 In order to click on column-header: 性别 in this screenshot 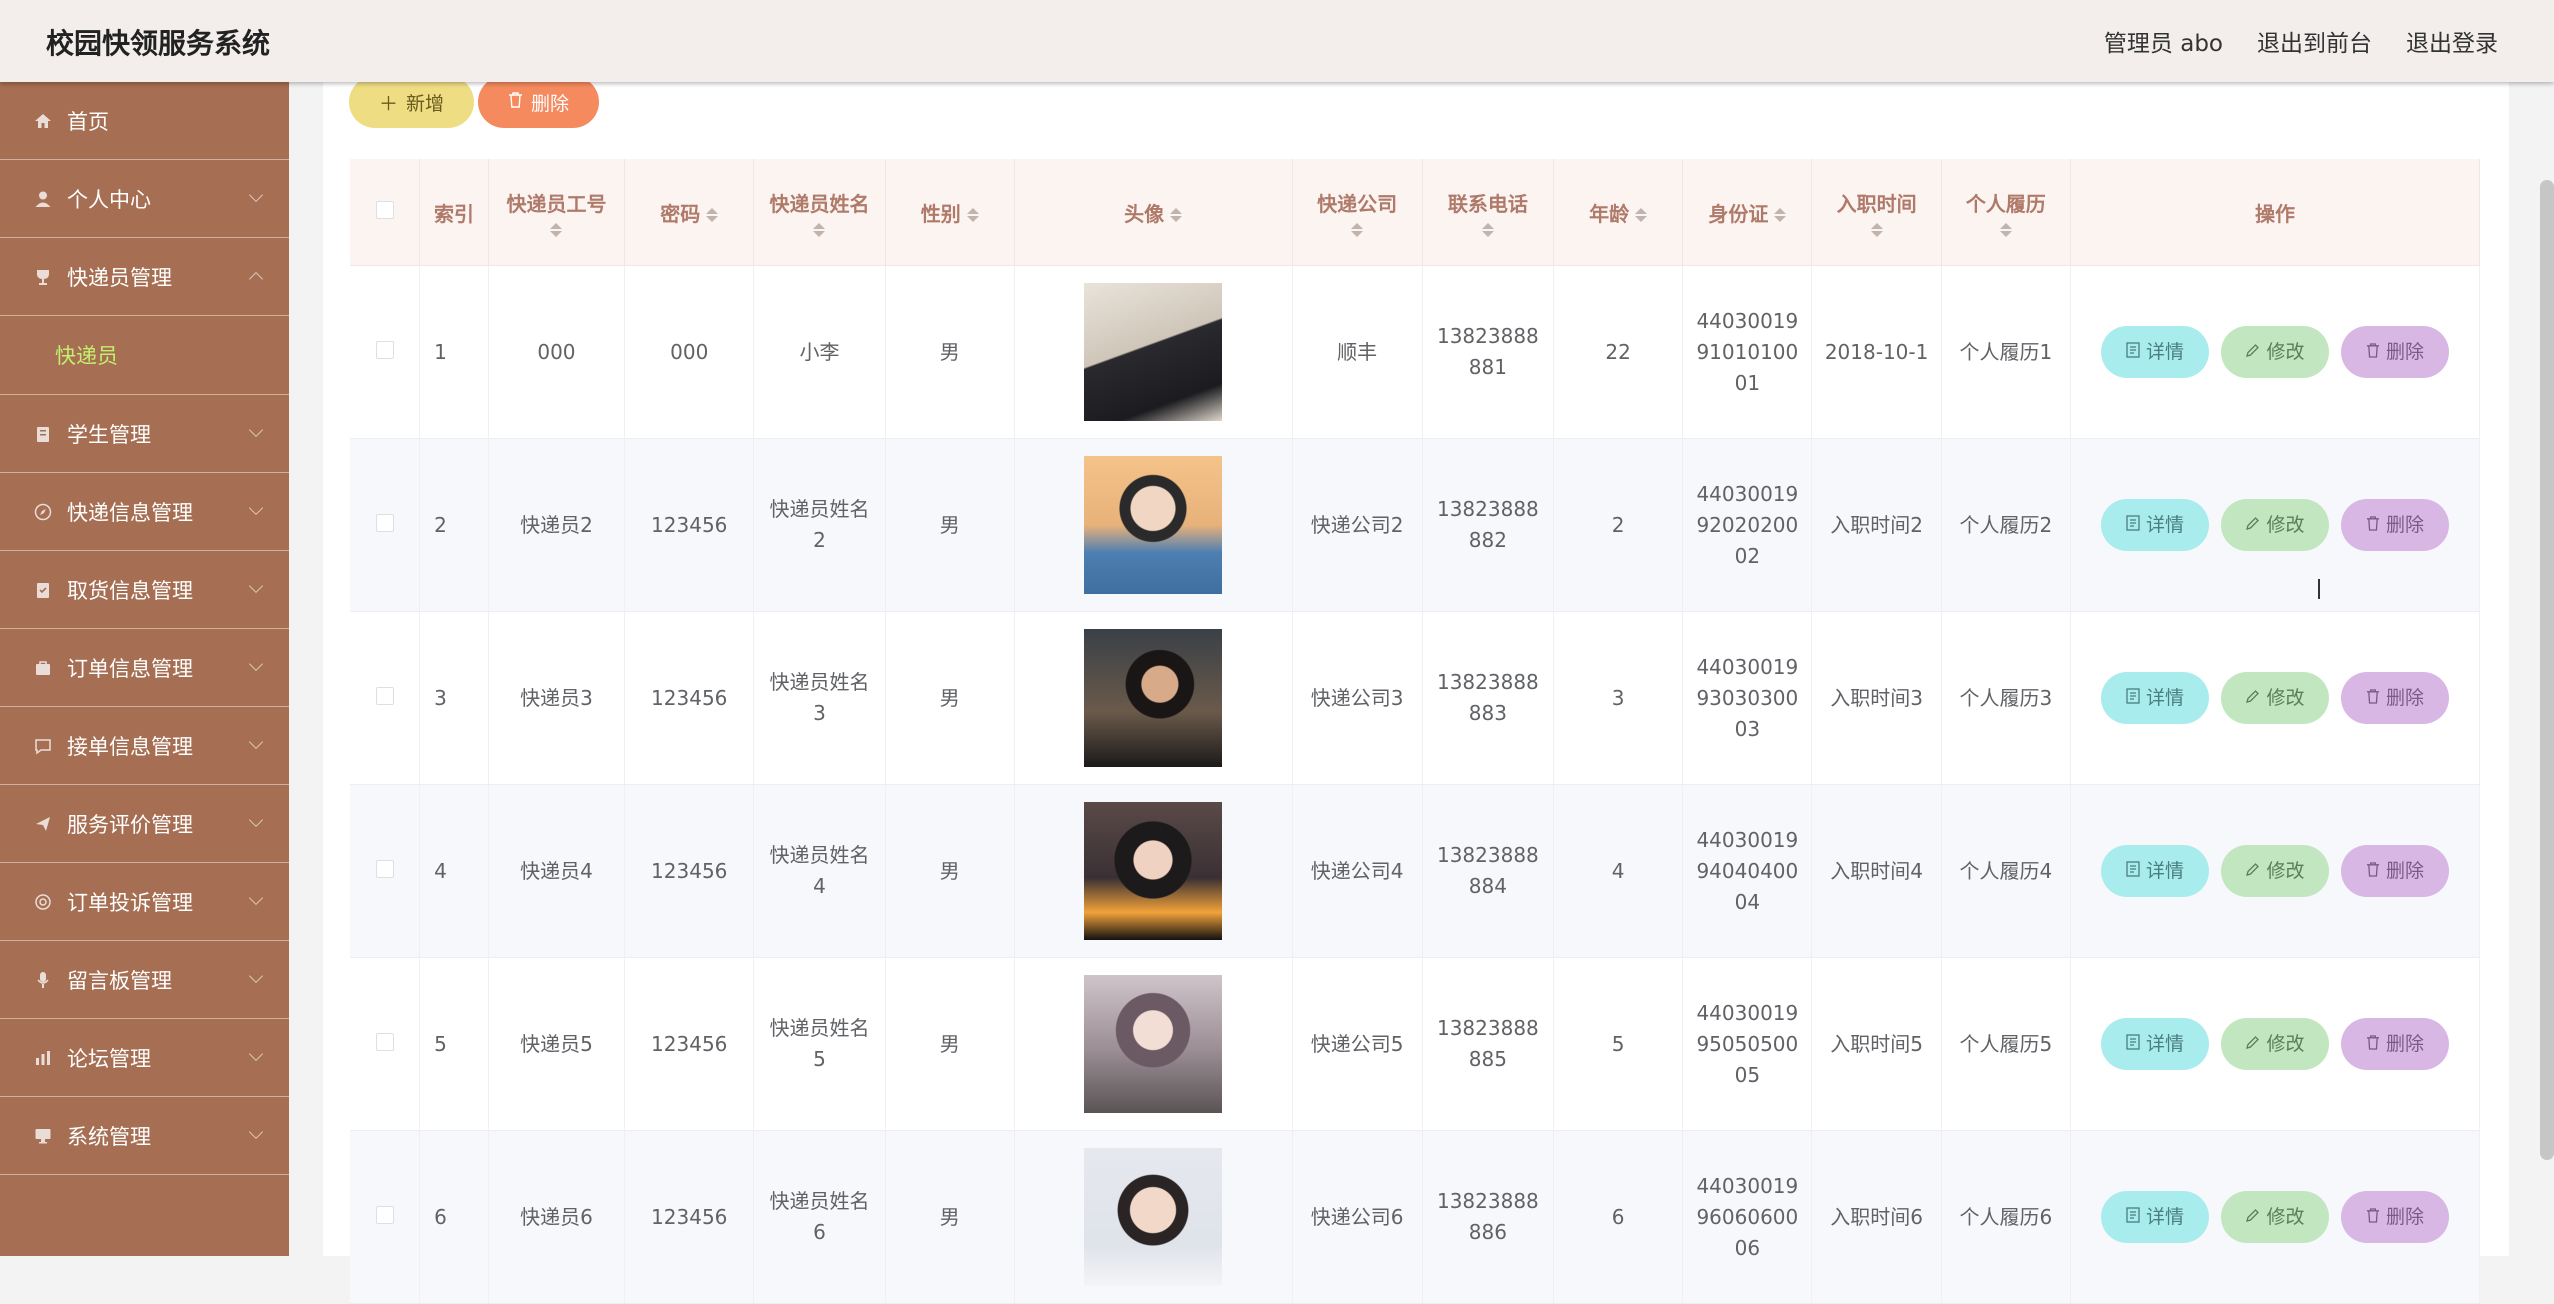, I will do `click(950, 212)`.